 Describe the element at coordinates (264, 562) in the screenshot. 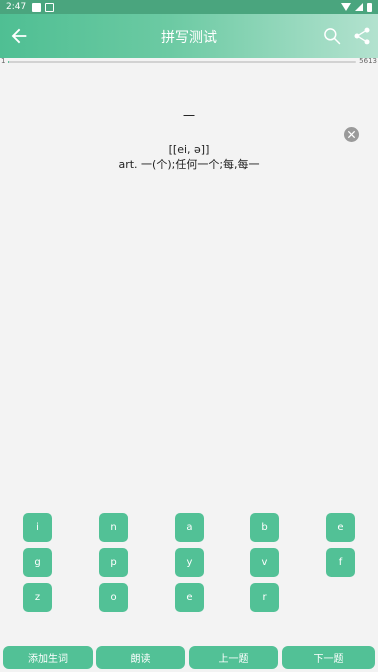

I see `letter-key: v` at that location.